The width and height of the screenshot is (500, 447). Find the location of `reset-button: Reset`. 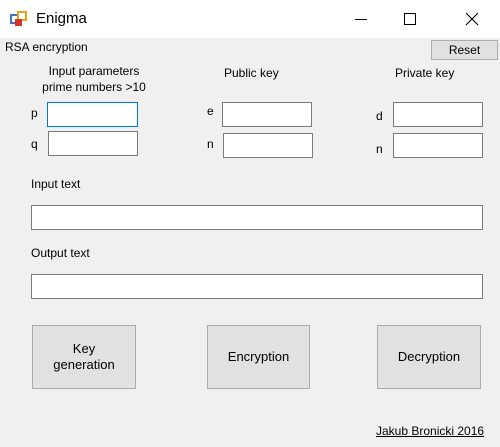

reset-button: Reset is located at coordinates (464, 50).